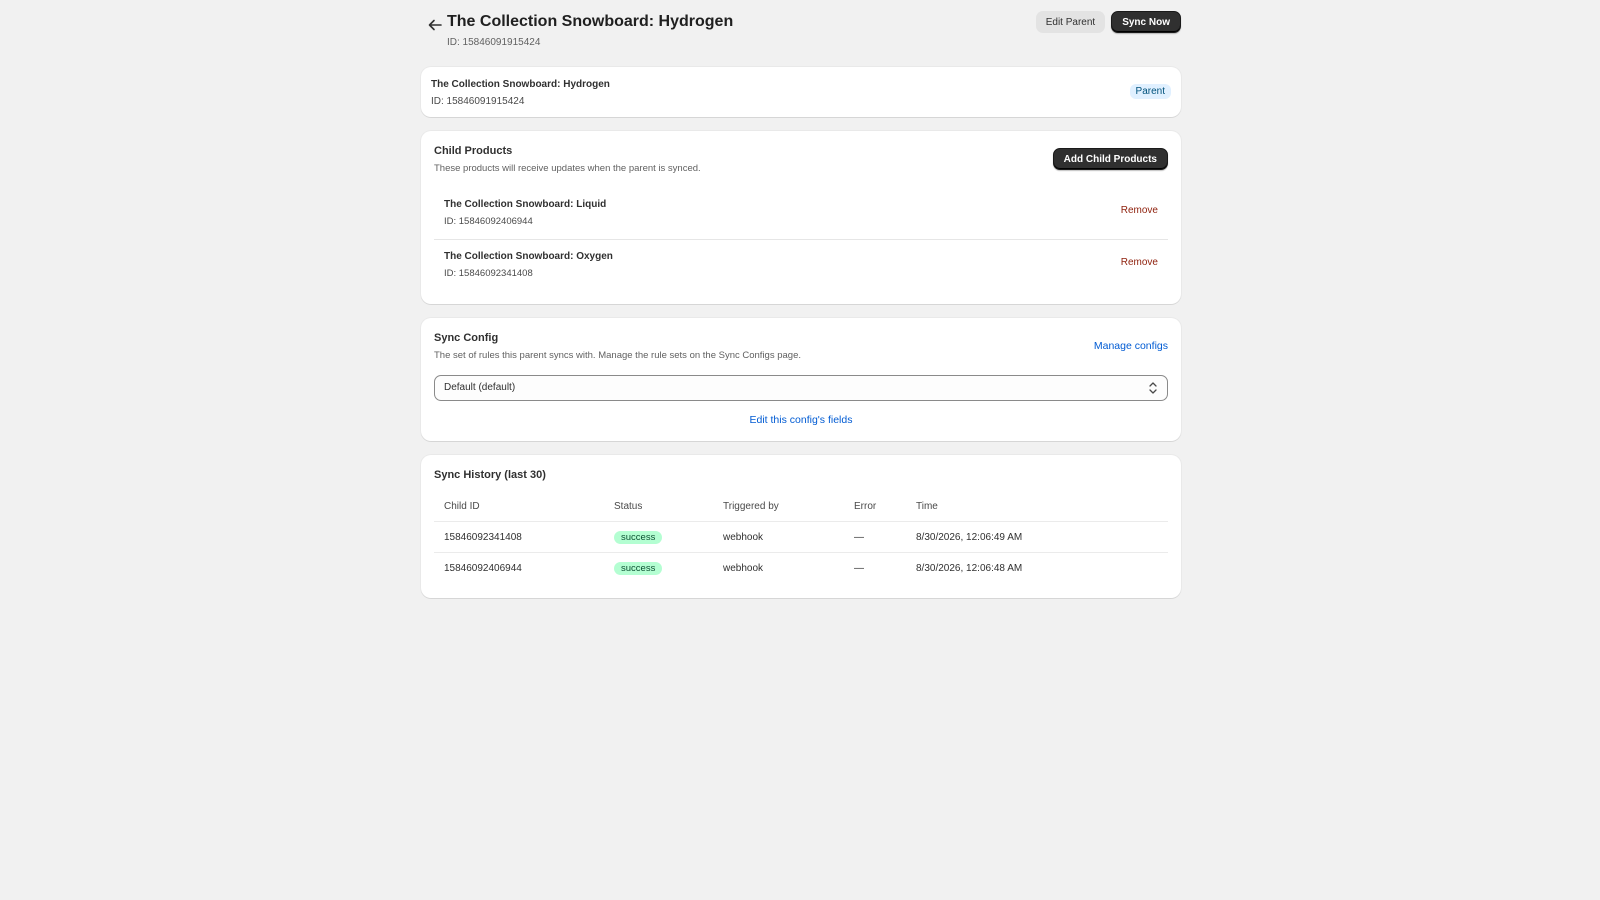 This screenshot has height=900, width=1600. Describe the element at coordinates (1150, 91) in the screenshot. I see `parent-badge: Parent` at that location.